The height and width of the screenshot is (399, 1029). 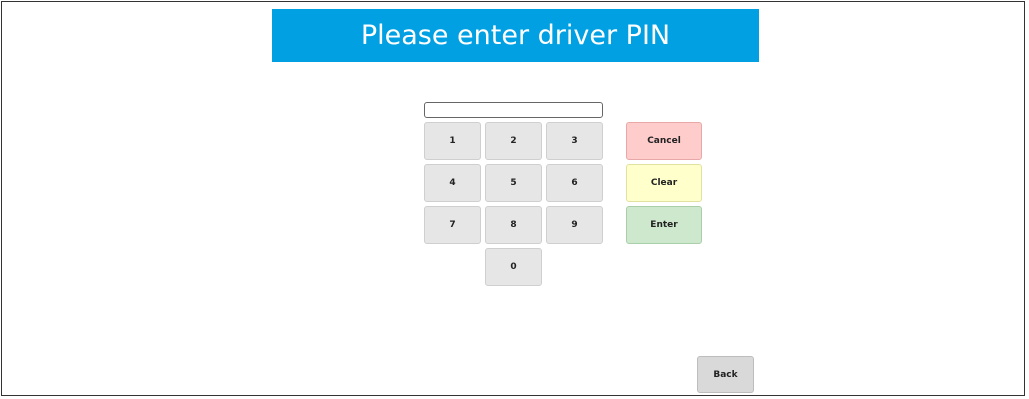 What do you see at coordinates (664, 183) in the screenshot?
I see `clear-button: Clear` at bounding box center [664, 183].